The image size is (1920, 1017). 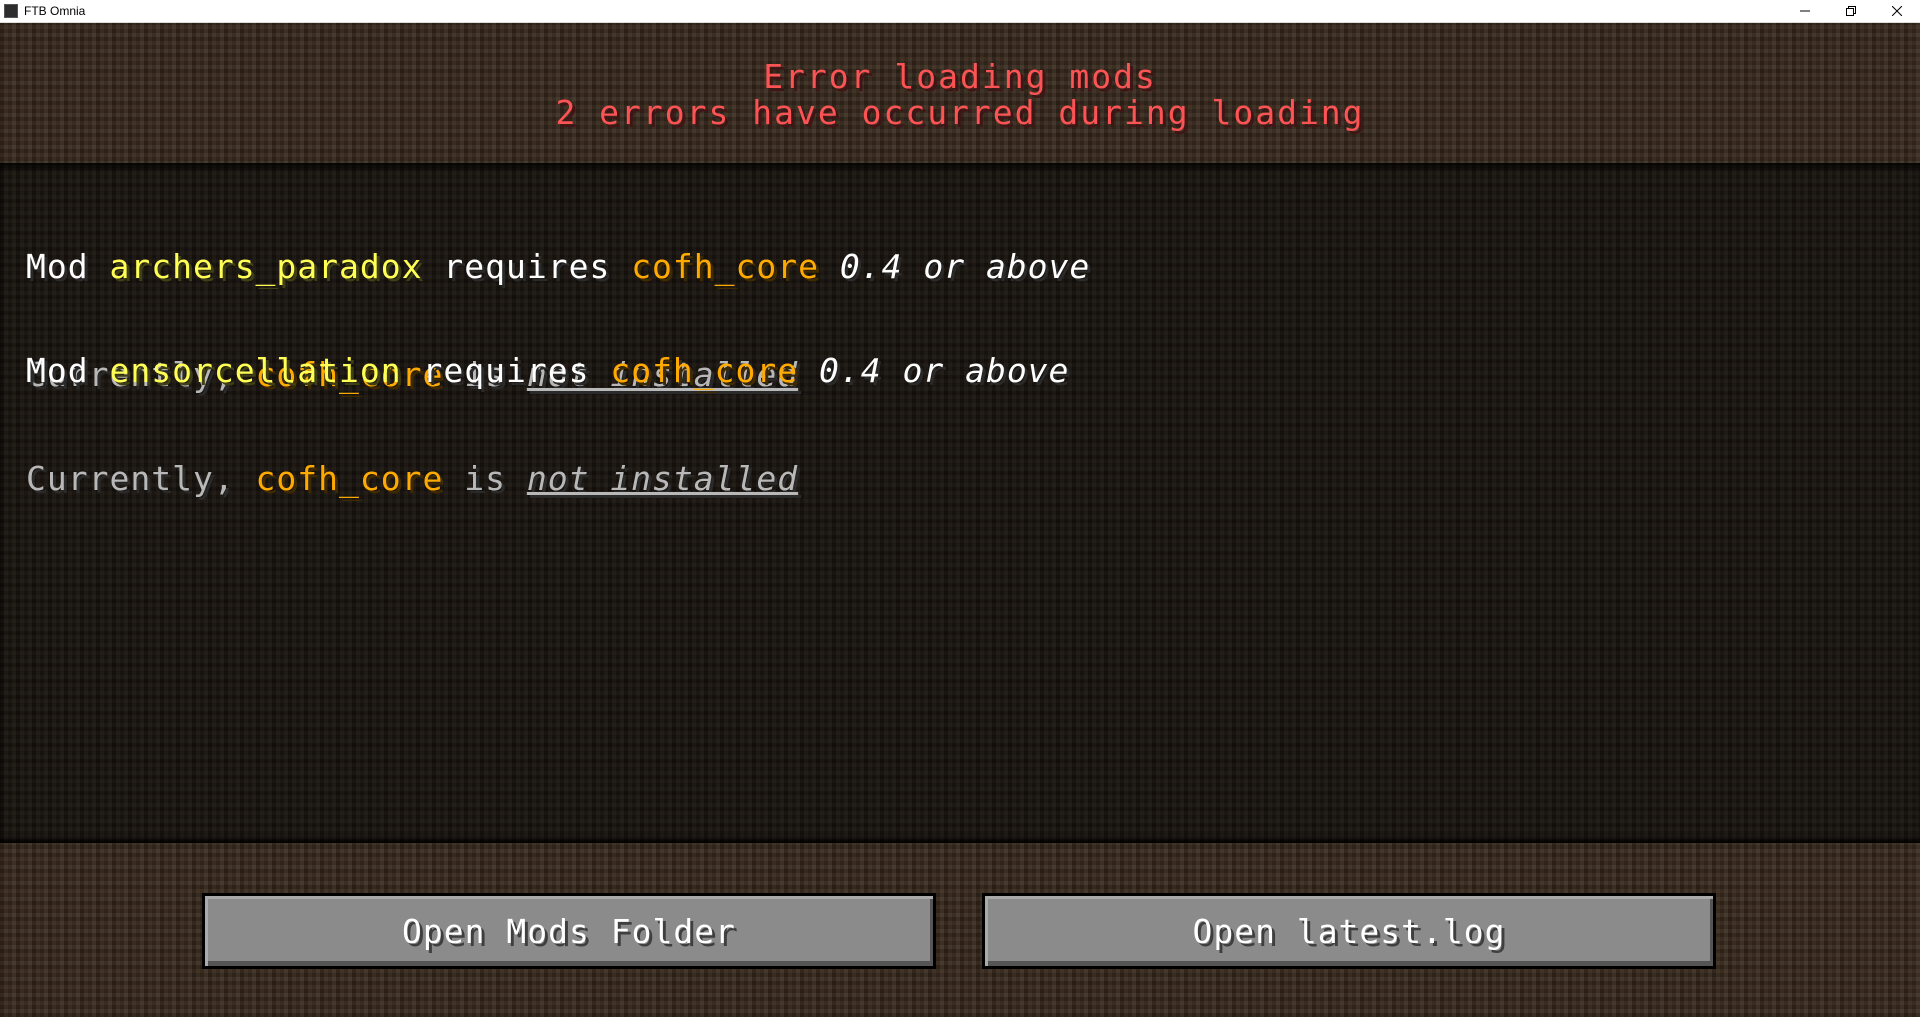 What do you see at coordinates (255, 370) in the screenshot?
I see `mod-name: ensorcellation` at bounding box center [255, 370].